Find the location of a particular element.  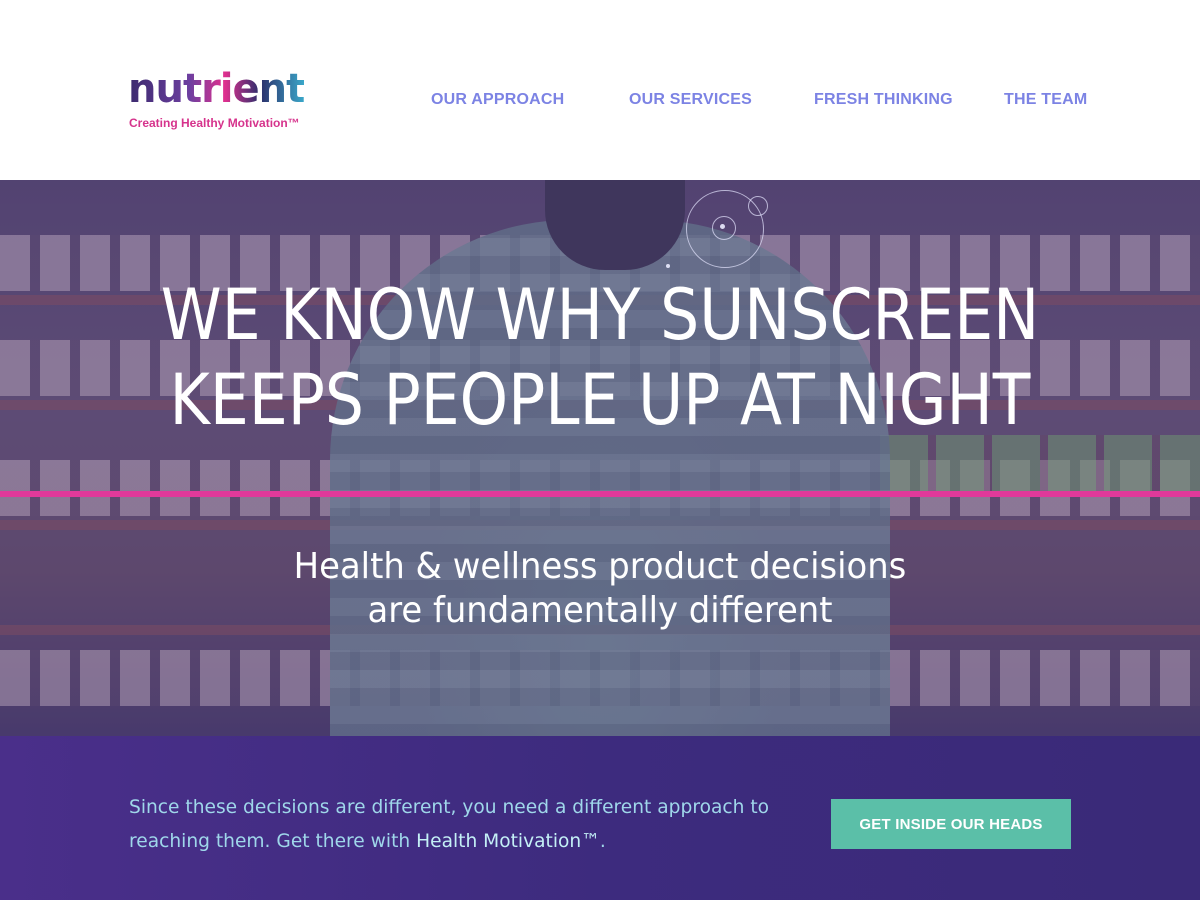

hero-subheading-line-1: Health & wellness product decisions is located at coordinates (600, 566).